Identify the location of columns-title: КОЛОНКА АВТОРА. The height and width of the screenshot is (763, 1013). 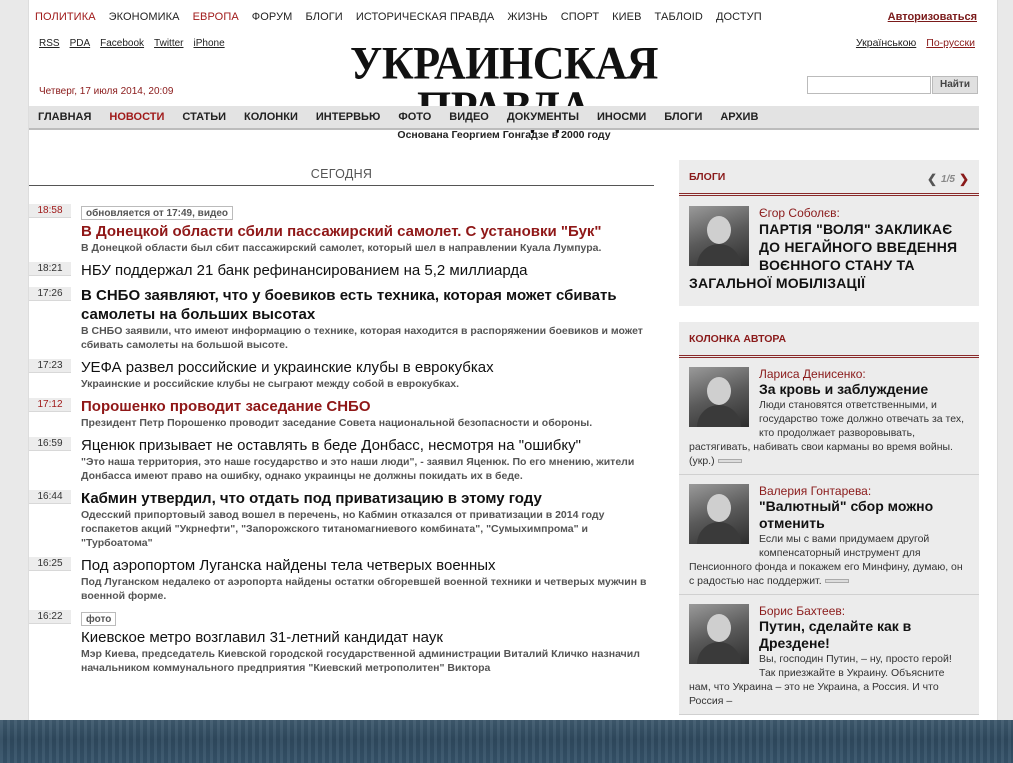
(737, 339).